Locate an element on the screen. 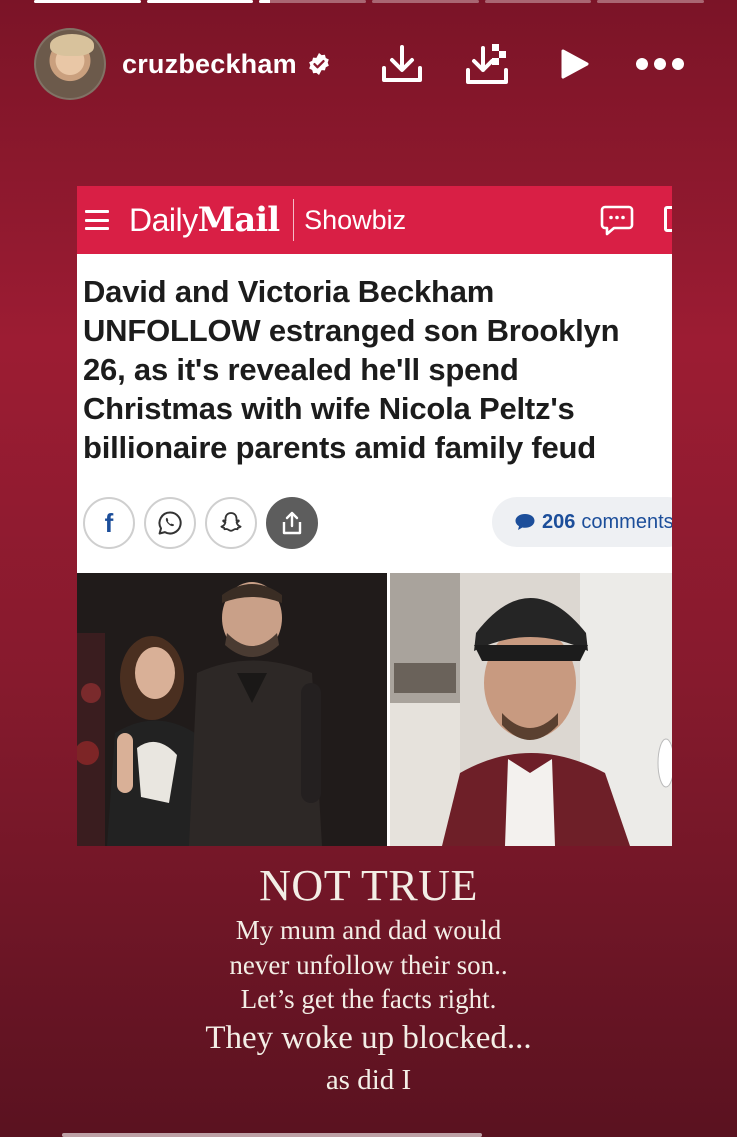 Image resolution: width=737 pixels, height=1137 pixels. more-options-button is located at coordinates (660, 64).